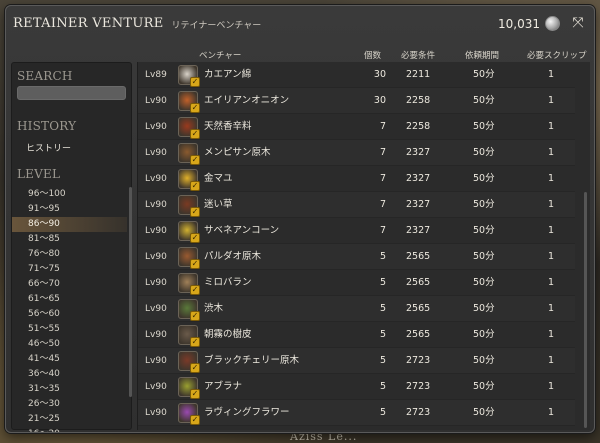 This screenshot has height=443, width=600. What do you see at coordinates (356, 257) in the screenshot?
I see `venture-row: Lv90 ✓ パルダオ原木 5 2565 50分 1` at bounding box center [356, 257].